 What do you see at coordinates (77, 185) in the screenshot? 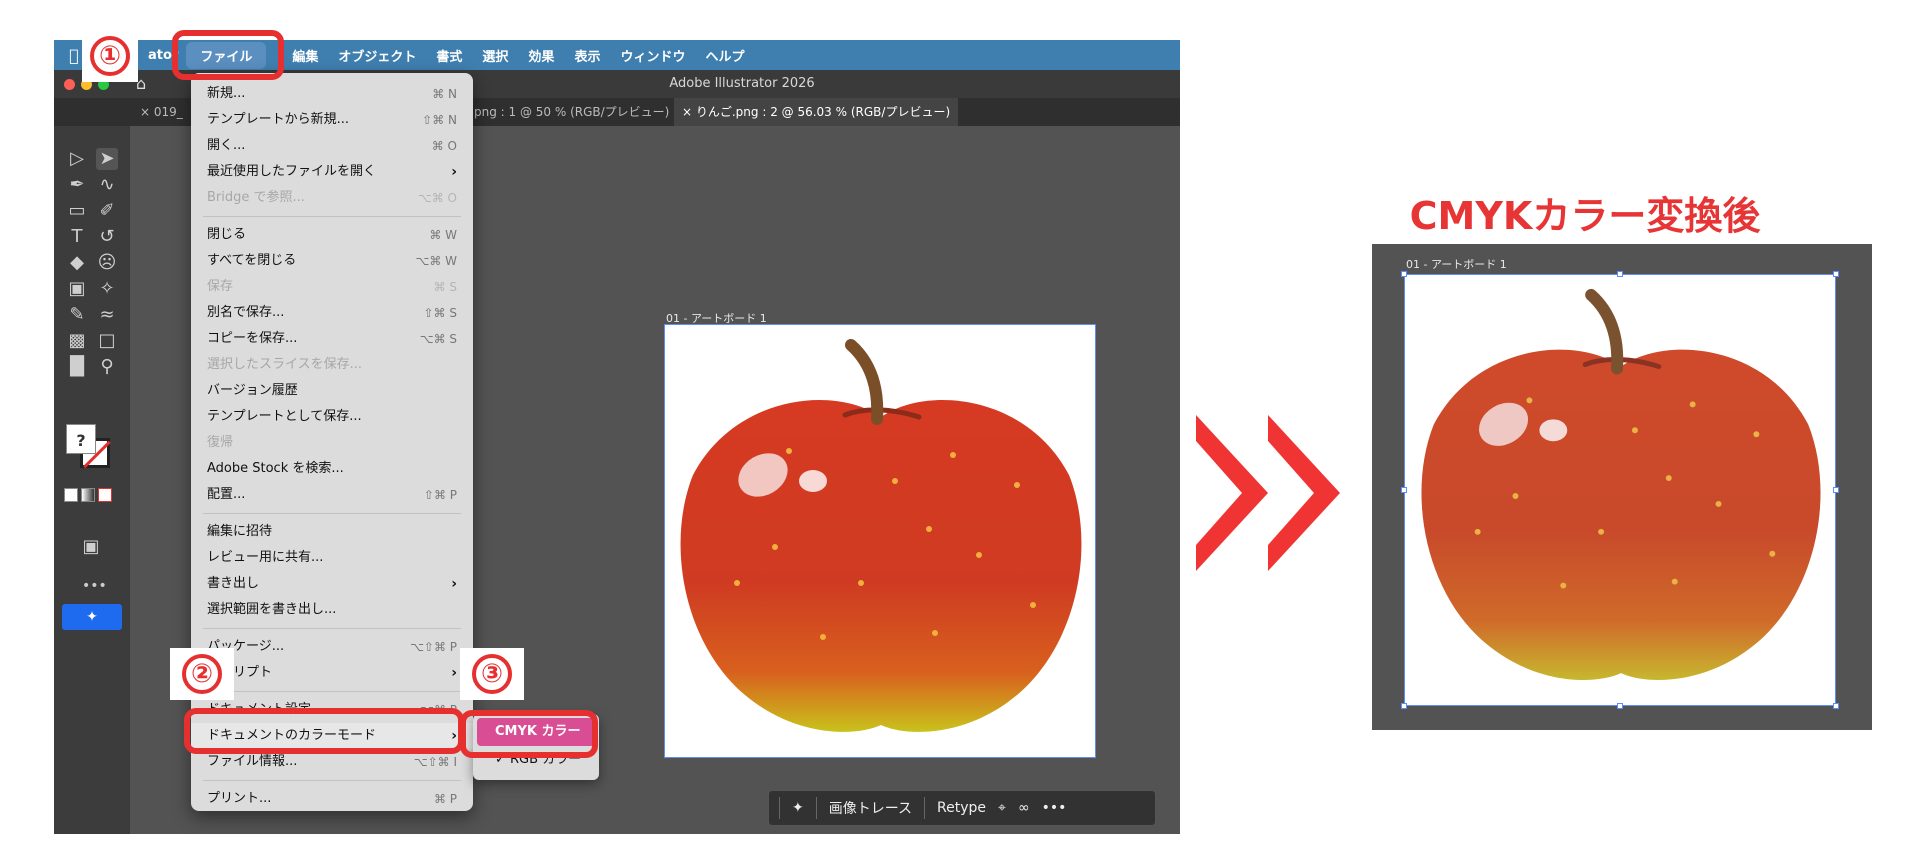
I see `pen-tool-icon: ✒` at bounding box center [77, 185].